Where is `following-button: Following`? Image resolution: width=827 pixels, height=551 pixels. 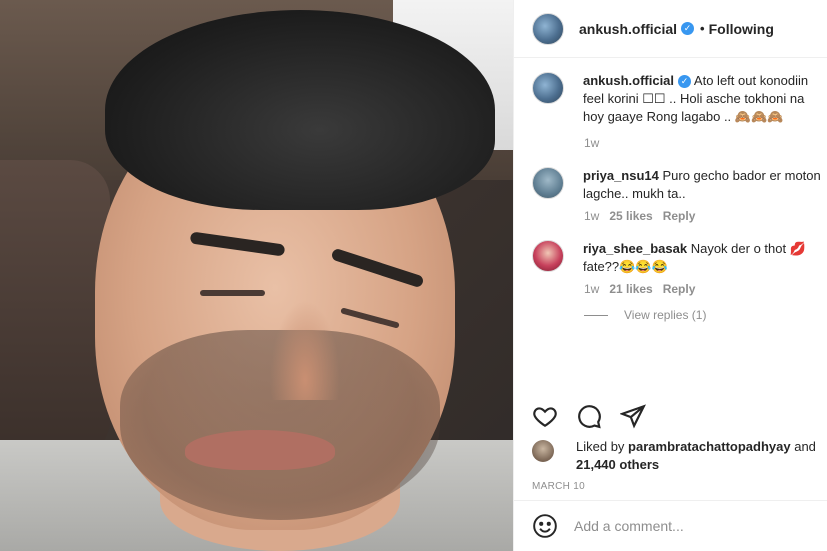
following-button: Following is located at coordinates (741, 29).